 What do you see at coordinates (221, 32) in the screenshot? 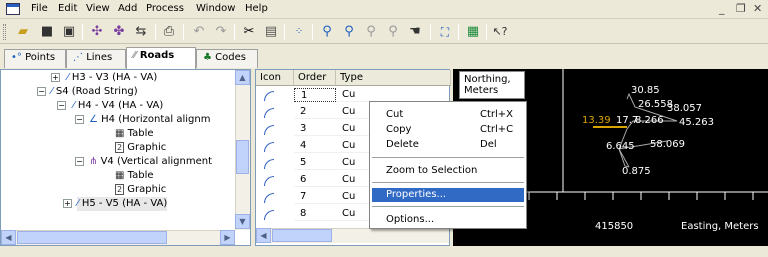
I see `redo-icon: ↷` at bounding box center [221, 32].